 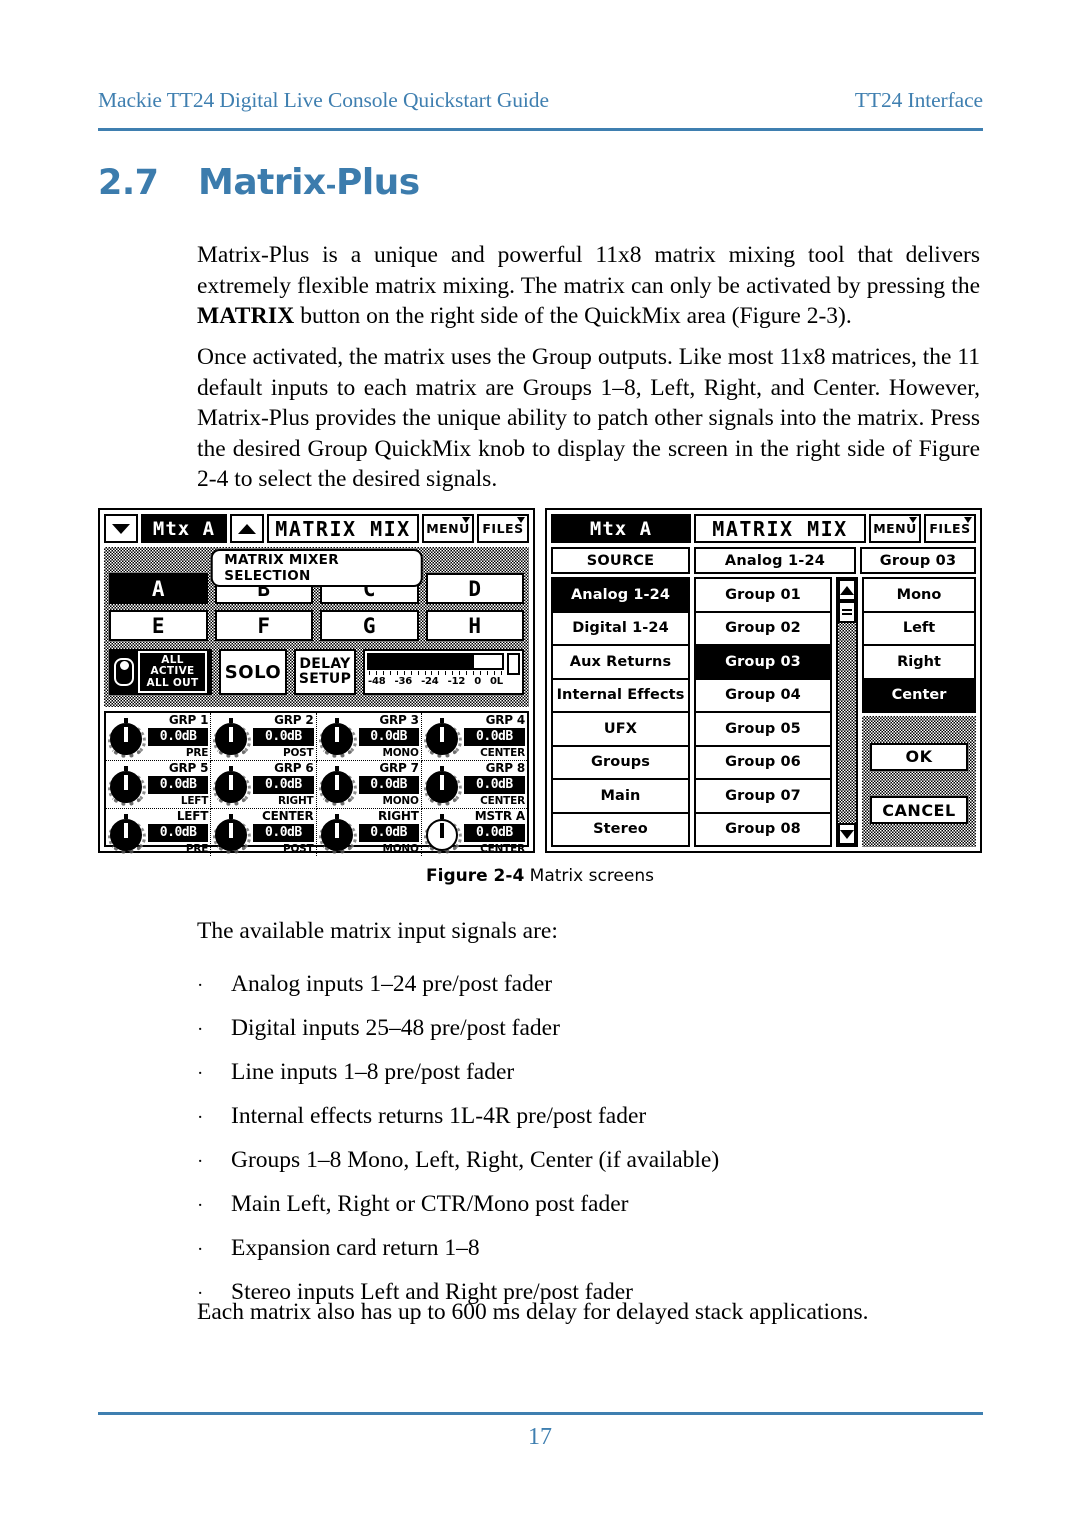 I want to click on knob-info: GRP 6 0.0dB RIGHT, so click(x=283, y=784).